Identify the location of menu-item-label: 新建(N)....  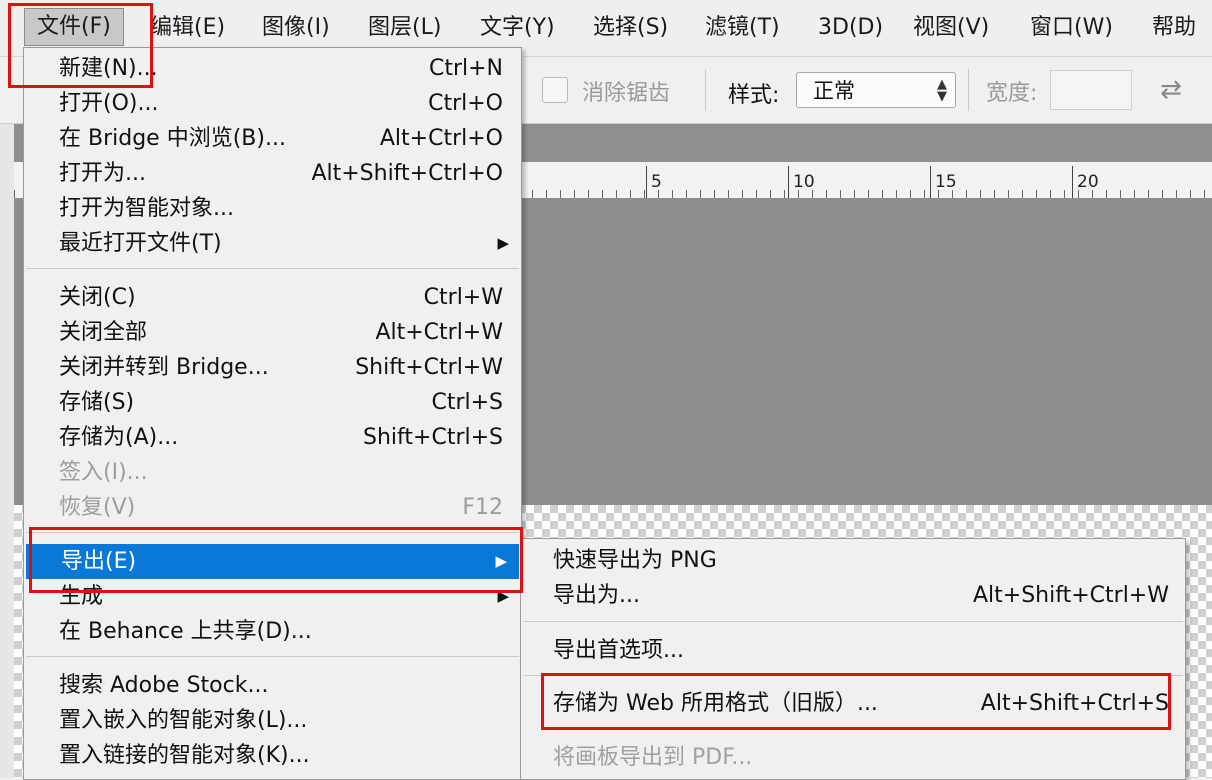
(108, 68).